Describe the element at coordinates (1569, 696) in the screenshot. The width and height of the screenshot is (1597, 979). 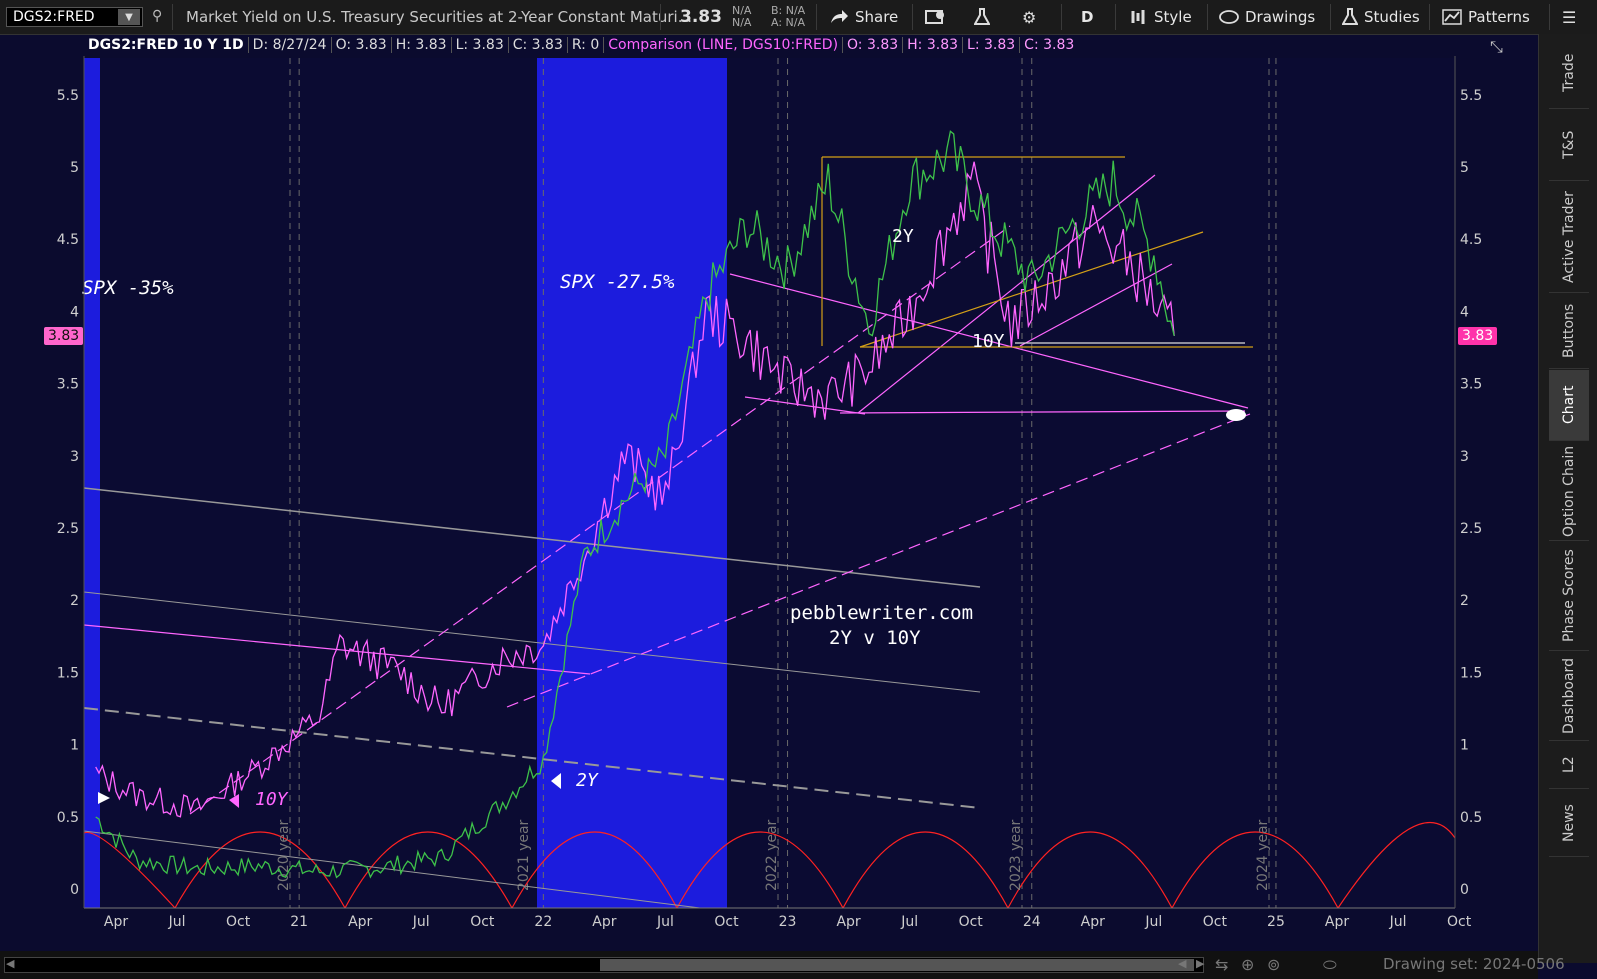
I see `sidebar-tab-dashboard: Dashboard` at that location.